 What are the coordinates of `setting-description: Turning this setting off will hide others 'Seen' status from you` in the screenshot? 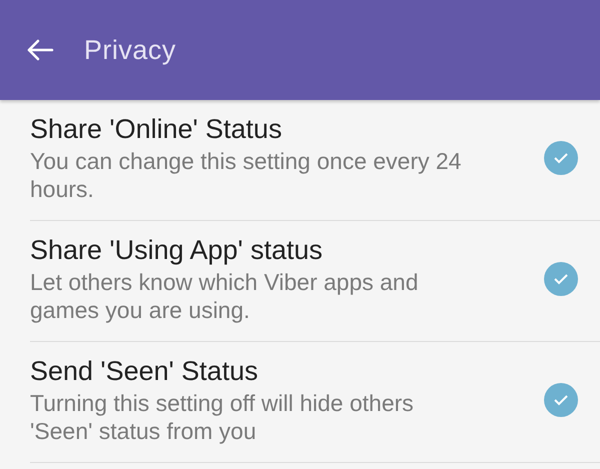 It's located at (222, 417).